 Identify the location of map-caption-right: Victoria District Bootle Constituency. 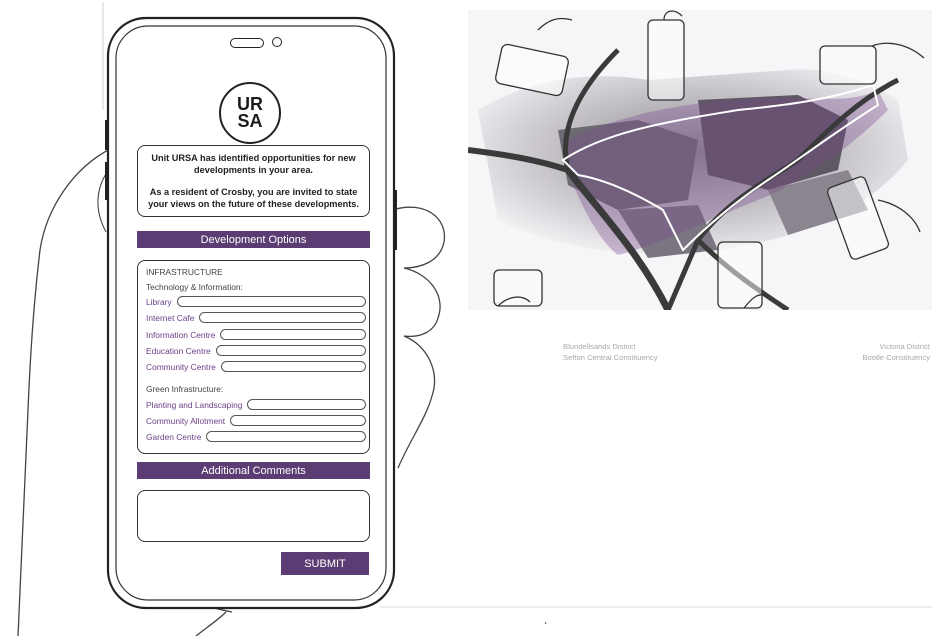
(896, 352).